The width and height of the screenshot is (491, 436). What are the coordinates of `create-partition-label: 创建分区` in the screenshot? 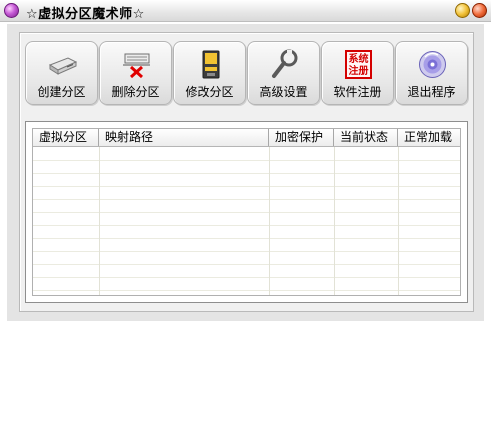 It's located at (61, 92).